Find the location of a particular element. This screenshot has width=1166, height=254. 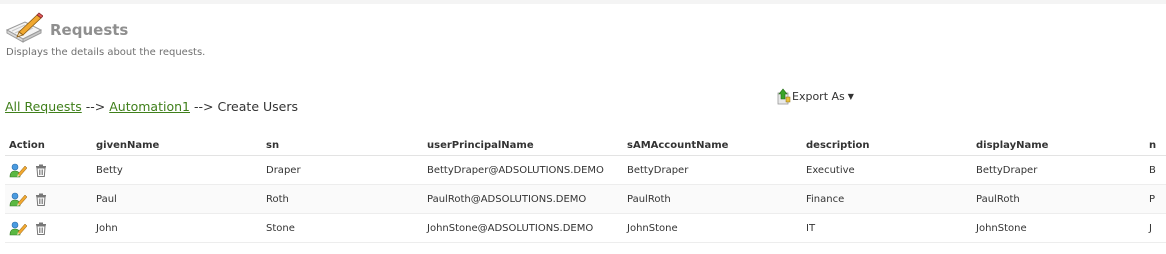

column-header-action: Action is located at coordinates (48, 146).